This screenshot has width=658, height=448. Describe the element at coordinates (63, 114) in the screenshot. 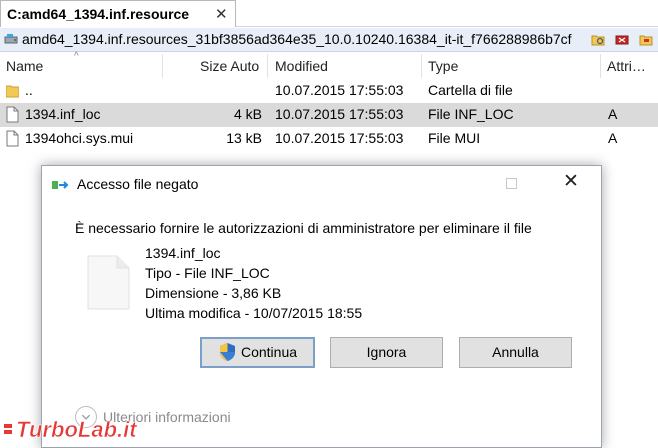

I see `file-name: 1394.inf_loc` at that location.